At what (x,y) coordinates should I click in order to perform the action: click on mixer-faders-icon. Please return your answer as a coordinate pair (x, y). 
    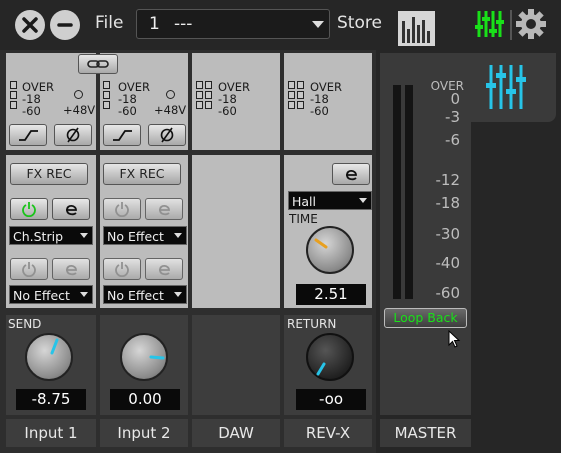
    Looking at the image, I should click on (506, 87).